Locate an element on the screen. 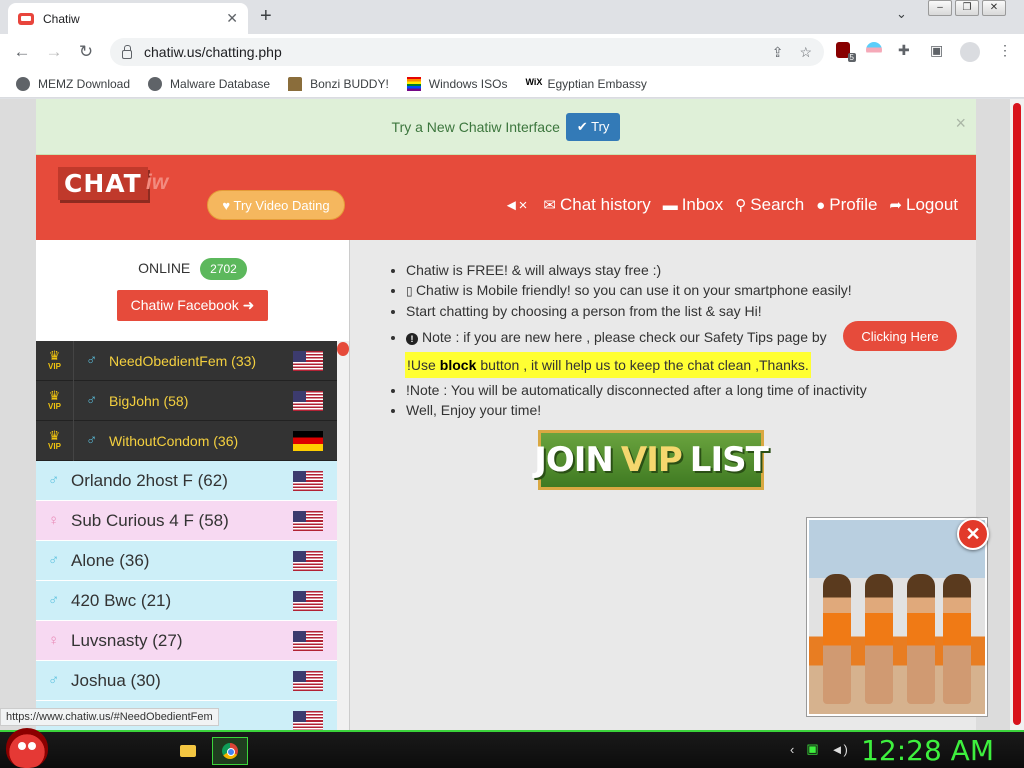 The image size is (1024, 768). share-icon: ⇪ is located at coordinates (778, 52).